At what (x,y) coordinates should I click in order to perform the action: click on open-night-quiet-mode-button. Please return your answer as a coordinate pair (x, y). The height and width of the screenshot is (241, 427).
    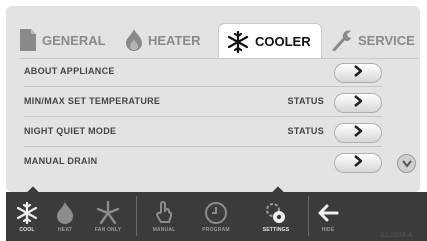
    Looking at the image, I should click on (358, 133).